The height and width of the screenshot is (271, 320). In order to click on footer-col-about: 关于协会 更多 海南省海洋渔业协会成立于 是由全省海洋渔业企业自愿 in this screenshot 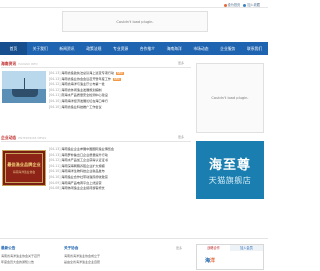, I will do `click(123, 255)`.